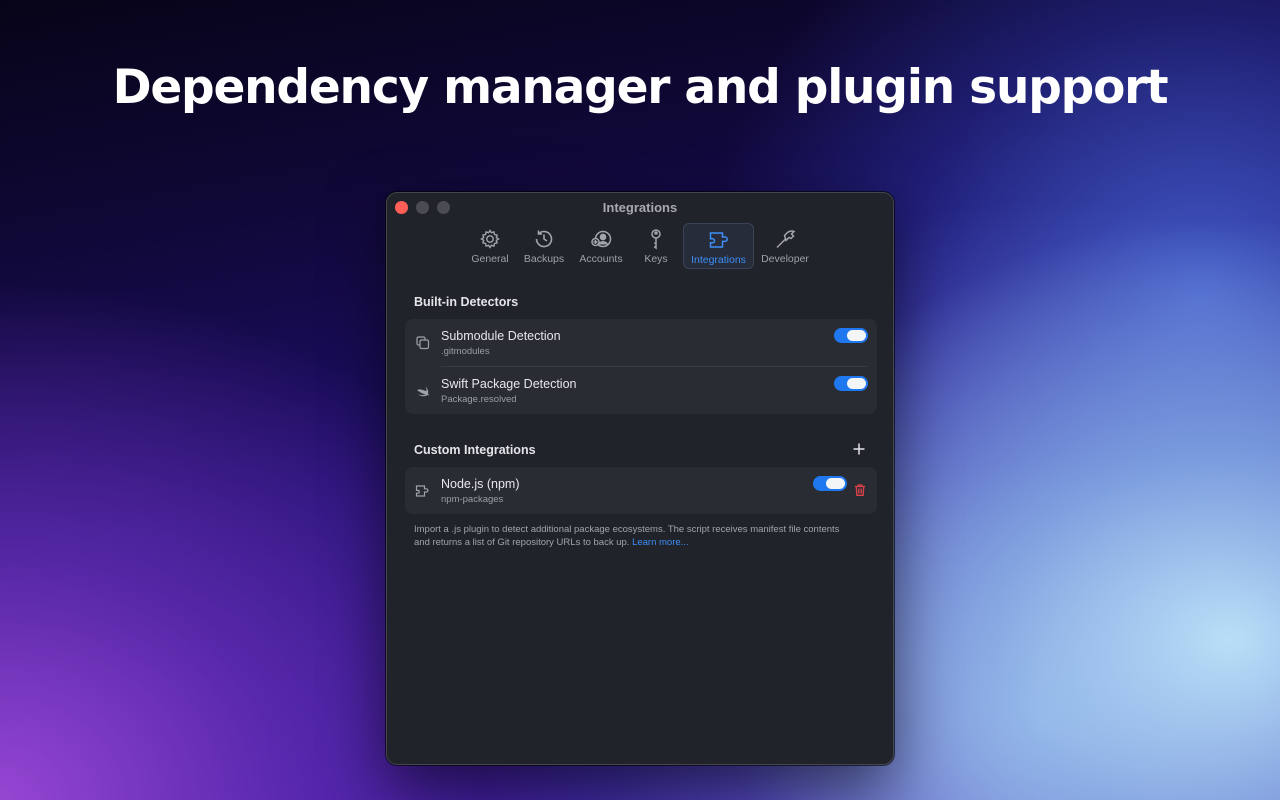 The width and height of the screenshot is (1280, 800). I want to click on nodejs-npm-toggle, so click(830, 483).